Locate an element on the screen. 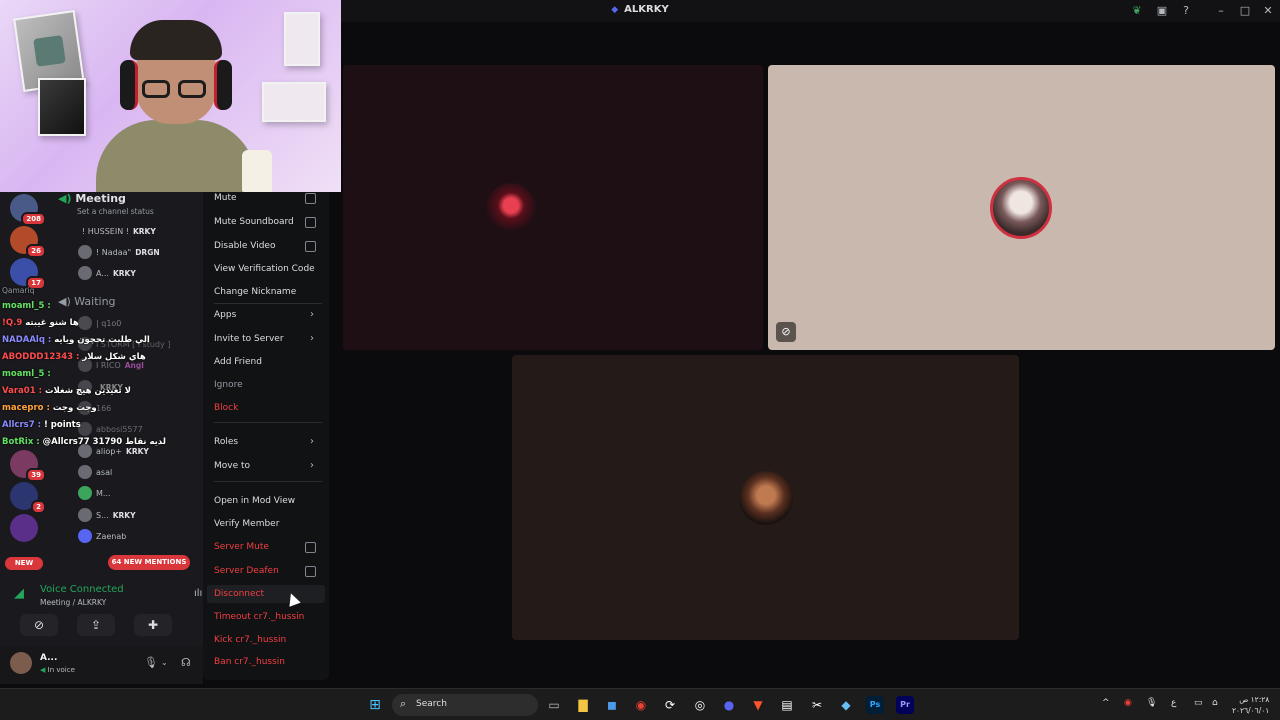 The image size is (1280, 720). voice-channel-waiting: ◀) Waiting is located at coordinates (87, 301).